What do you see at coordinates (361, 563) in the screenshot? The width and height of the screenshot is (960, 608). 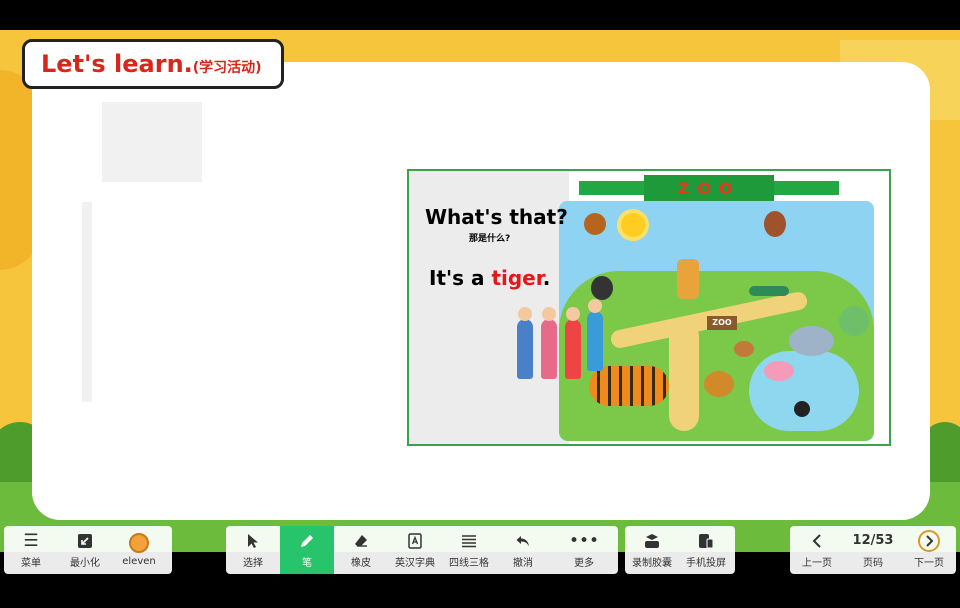 I see `eraser-tool-label: 橡皮` at bounding box center [361, 563].